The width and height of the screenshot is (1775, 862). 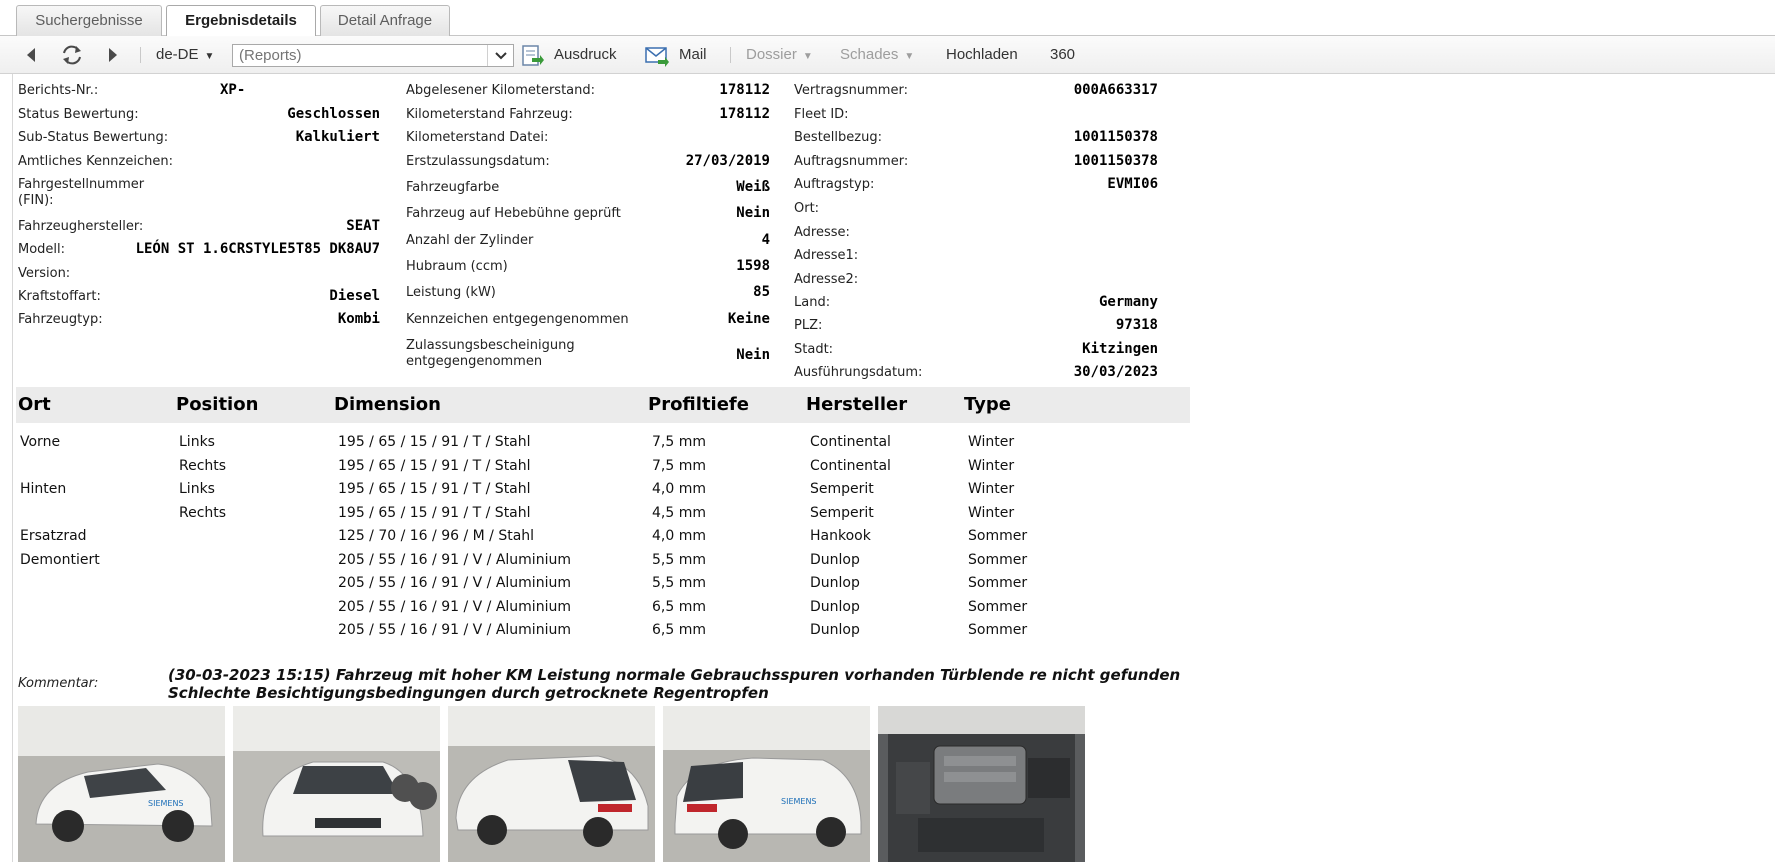 What do you see at coordinates (808, 325) in the screenshot?
I see `detail-label: PLZ:` at bounding box center [808, 325].